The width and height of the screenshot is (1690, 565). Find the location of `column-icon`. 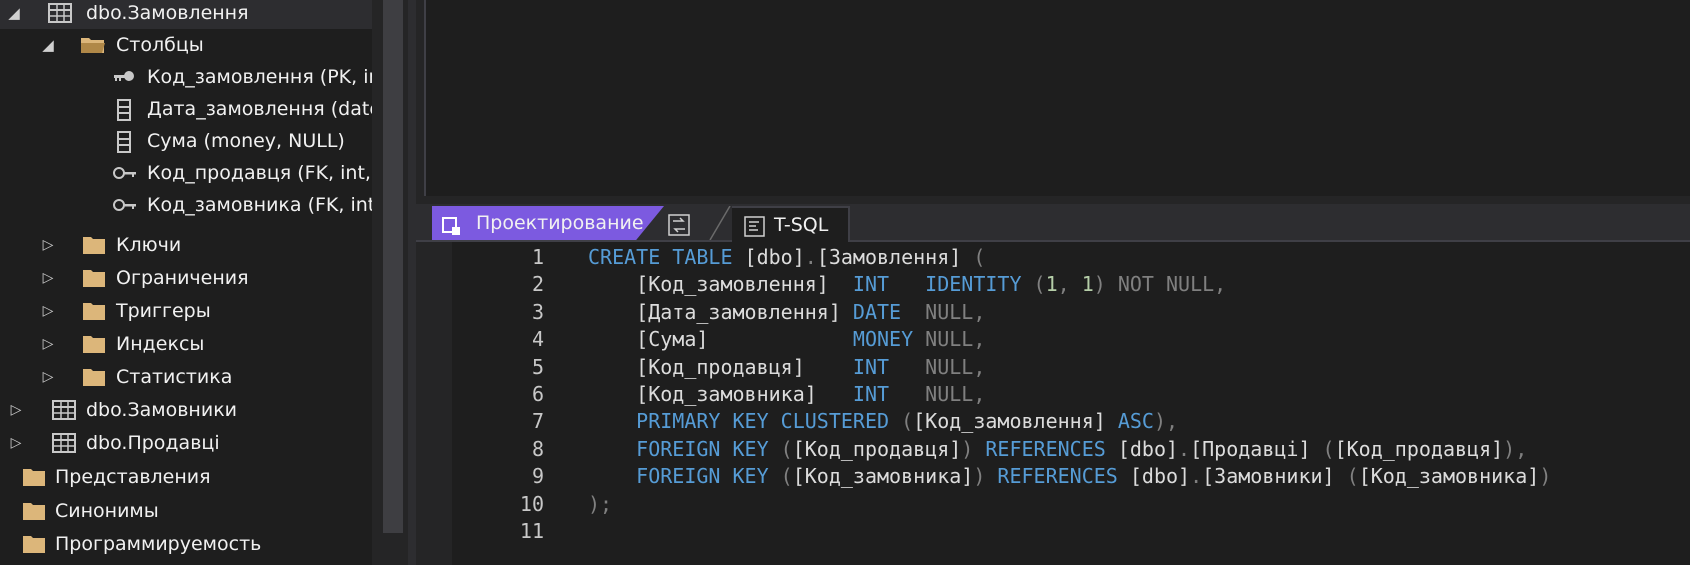

column-icon is located at coordinates (127, 110).